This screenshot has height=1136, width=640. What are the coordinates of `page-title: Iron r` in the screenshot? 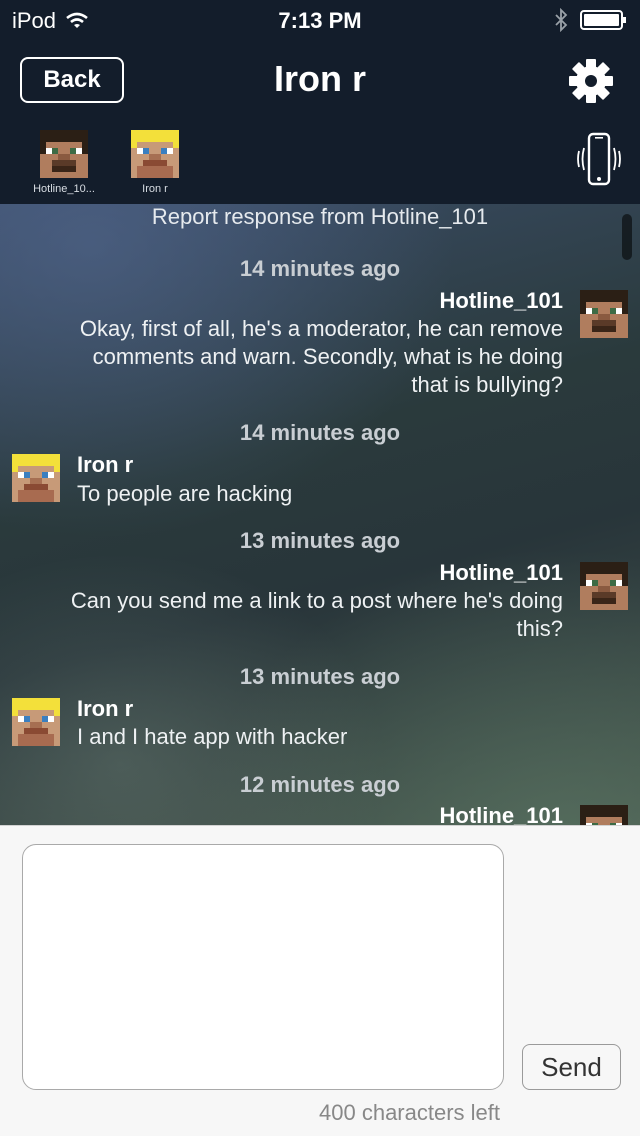 It's located at (319, 78).